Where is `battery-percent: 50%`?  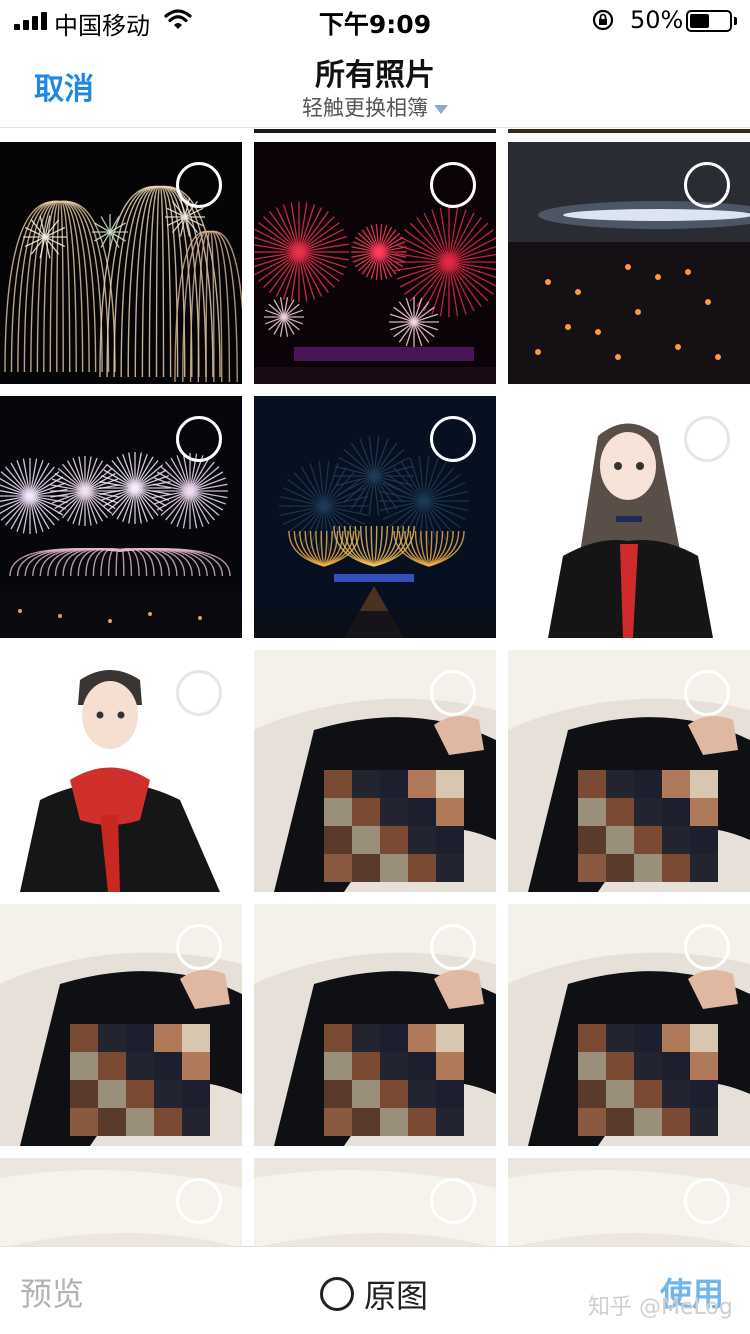 battery-percent: 50% is located at coordinates (657, 20).